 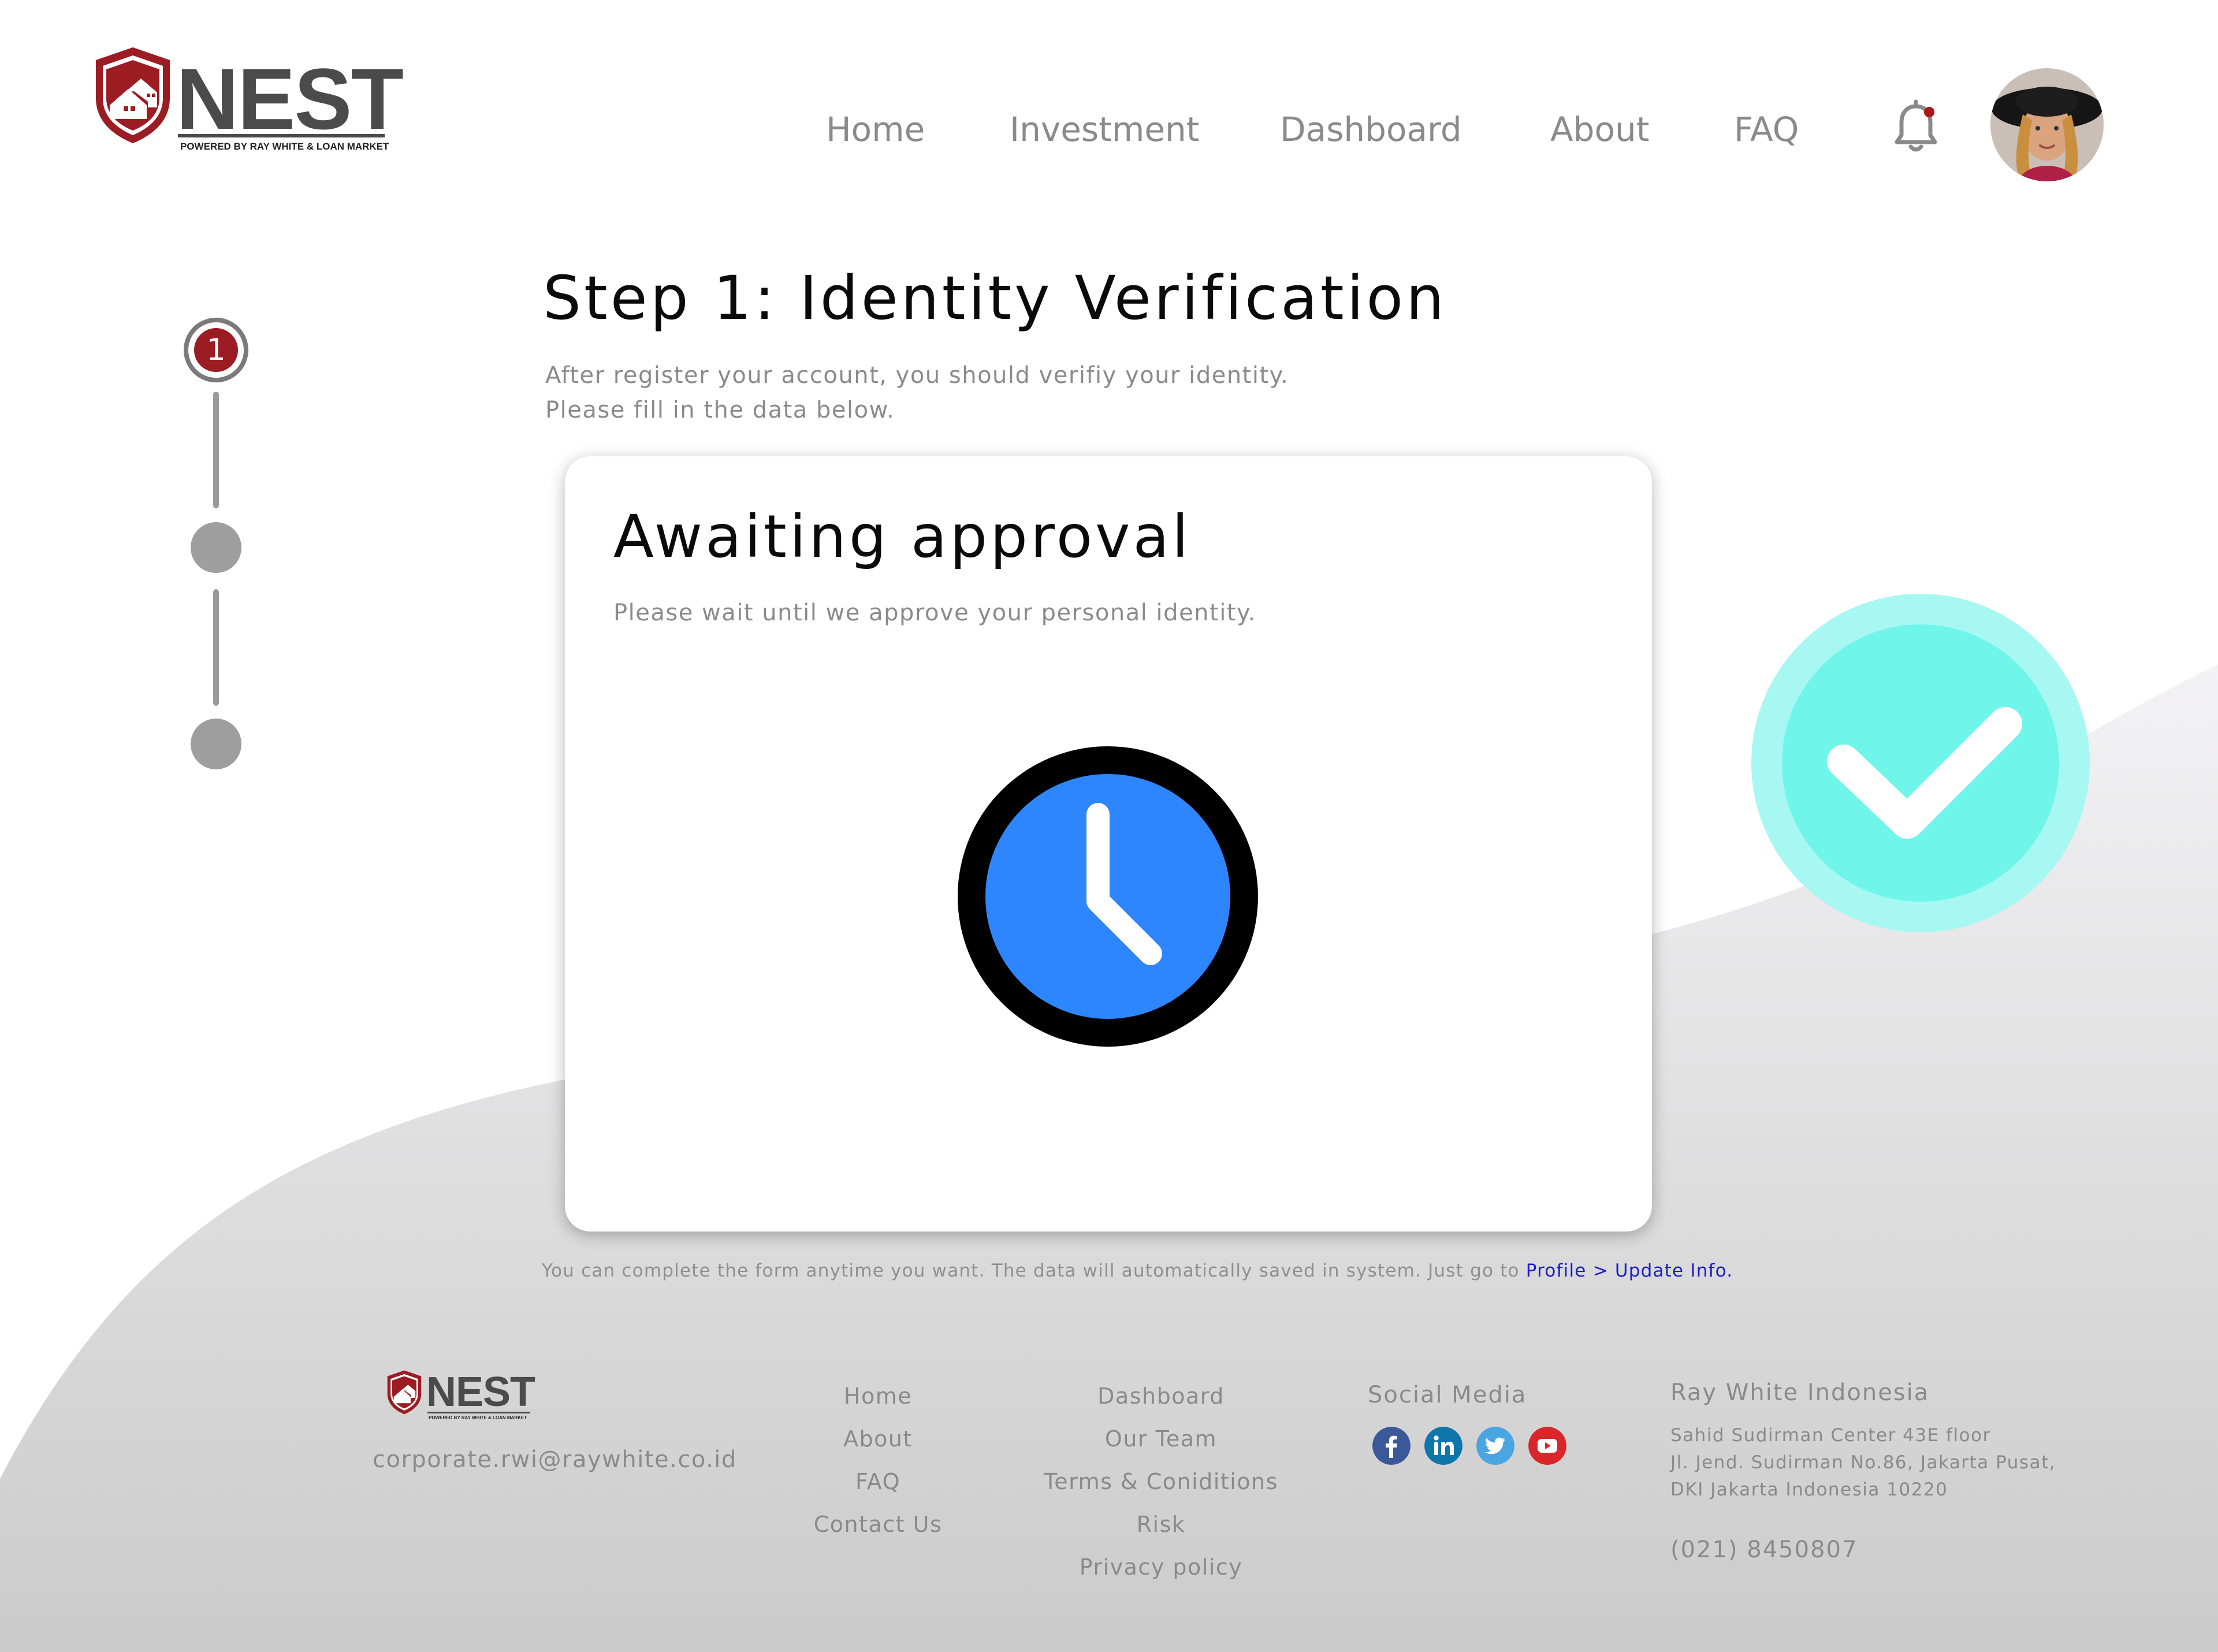 I want to click on footer-link-home: Home, so click(x=878, y=1396).